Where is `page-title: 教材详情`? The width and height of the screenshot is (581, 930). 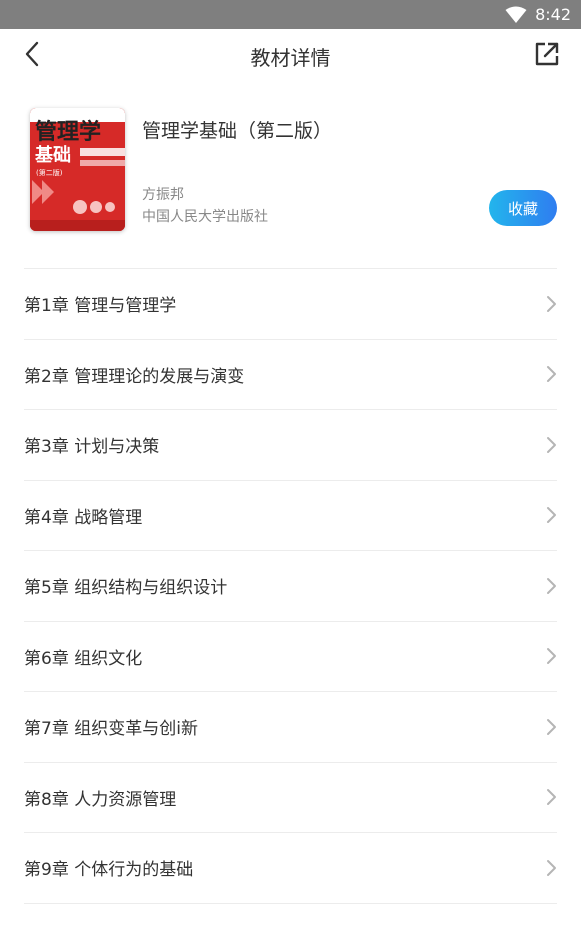 page-title: 教材详情 is located at coordinates (290, 57).